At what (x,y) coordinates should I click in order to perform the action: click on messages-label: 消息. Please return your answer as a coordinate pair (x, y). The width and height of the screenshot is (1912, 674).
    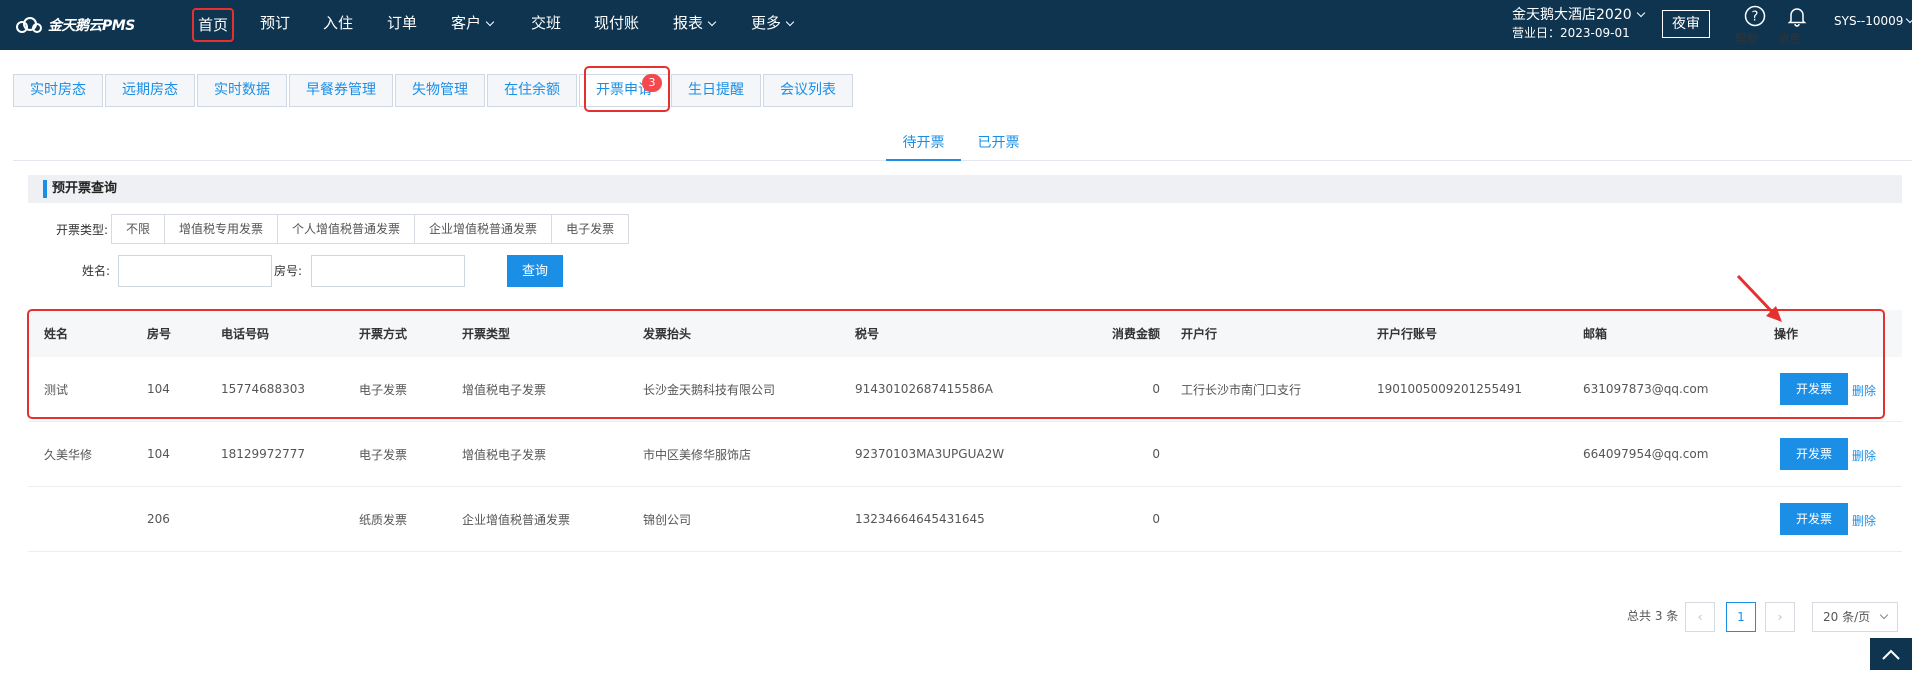
    Looking at the image, I should click on (1789, 39).